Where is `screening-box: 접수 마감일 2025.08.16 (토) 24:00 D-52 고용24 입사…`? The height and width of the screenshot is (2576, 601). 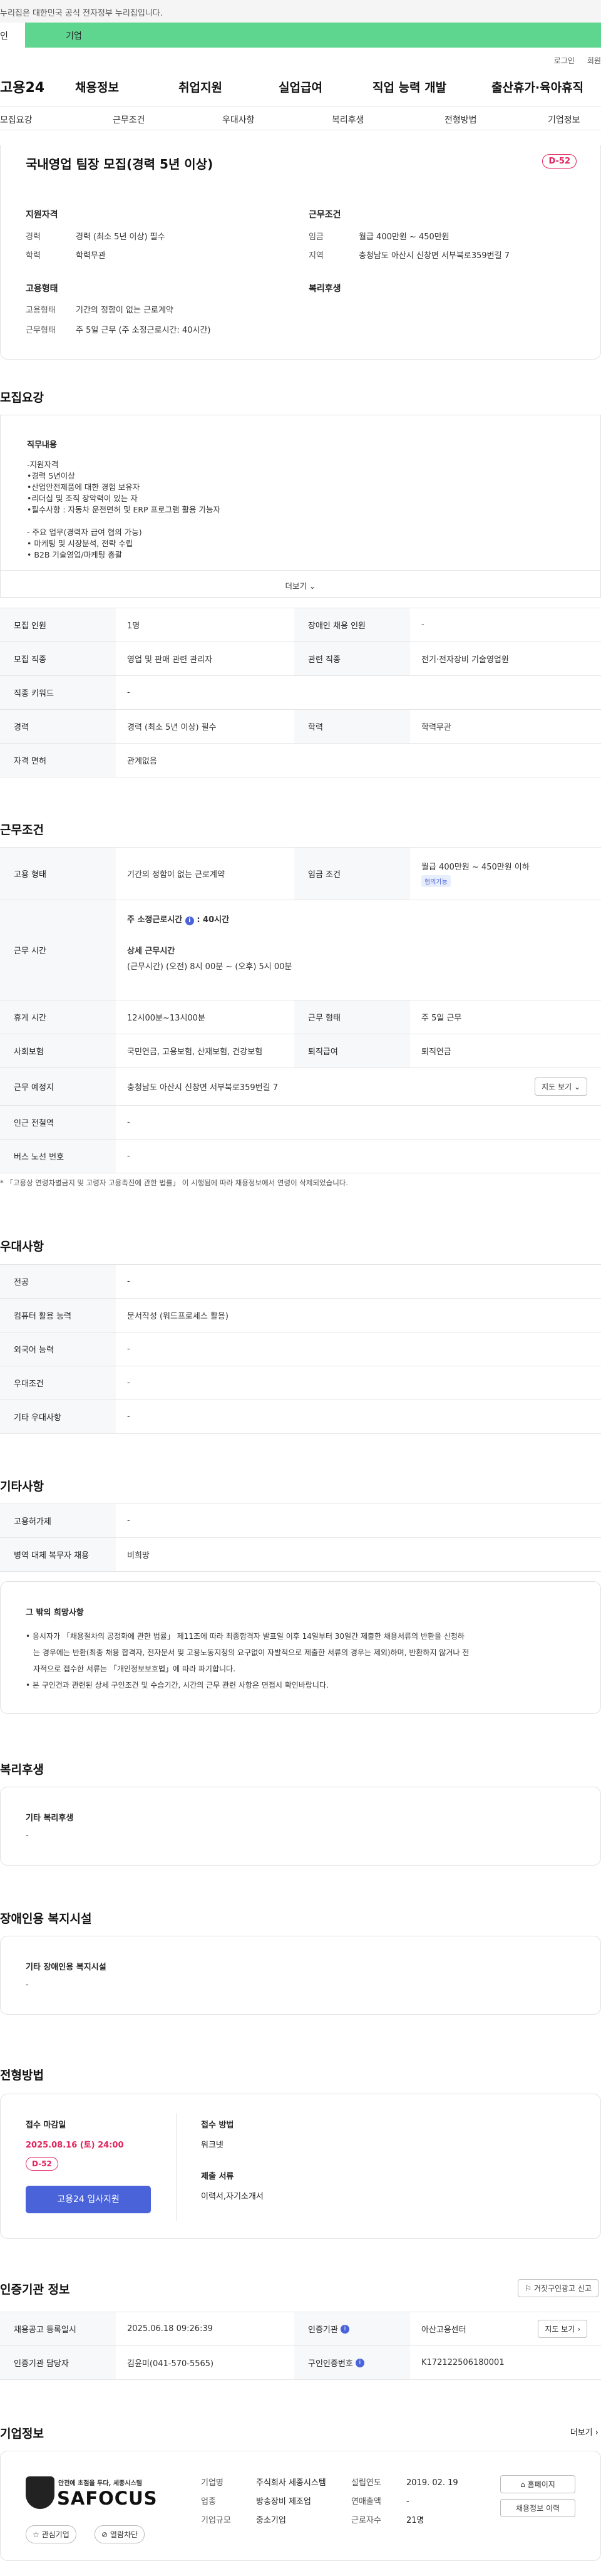
screening-box: 접수 마감일 2025.08.16 (토) 24:00 D-52 고용24 입사… is located at coordinates (300, 2166).